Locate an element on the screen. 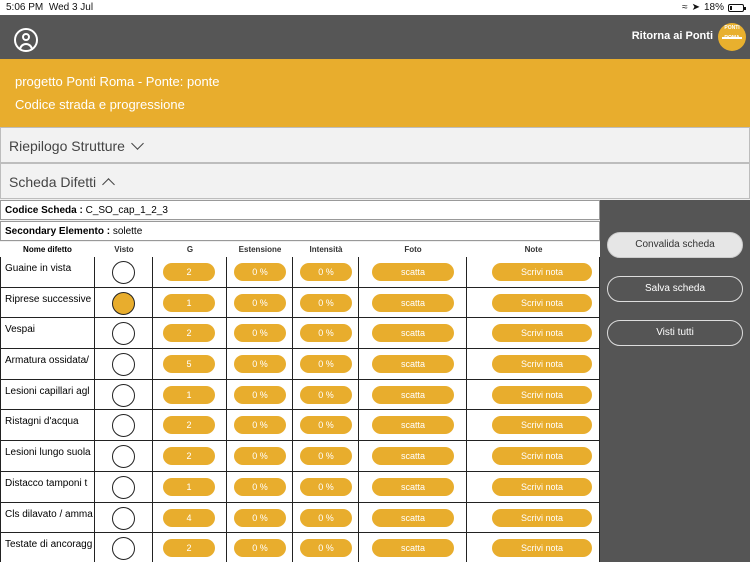  section-riepilogo-label: Riepilogo Strutture is located at coordinates (76, 145).